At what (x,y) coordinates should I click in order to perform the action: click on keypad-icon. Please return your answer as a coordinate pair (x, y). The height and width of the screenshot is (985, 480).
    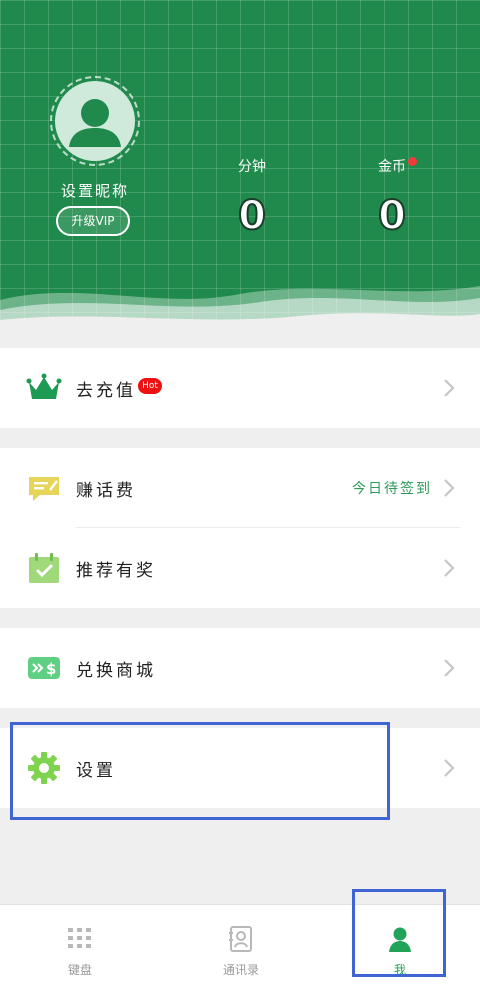
    Looking at the image, I should click on (79, 938).